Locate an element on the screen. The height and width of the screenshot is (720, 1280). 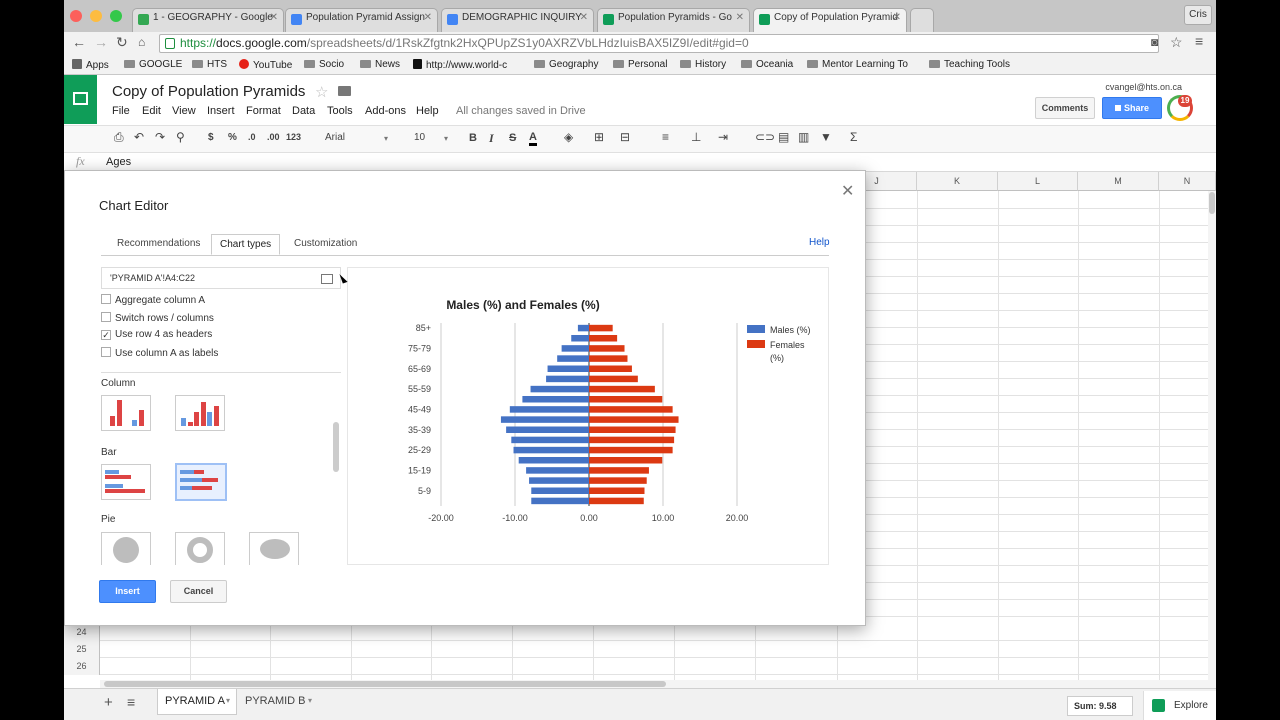
browser-tab: Population Pyramid Assign ✕ is located at coordinates (361, 20).